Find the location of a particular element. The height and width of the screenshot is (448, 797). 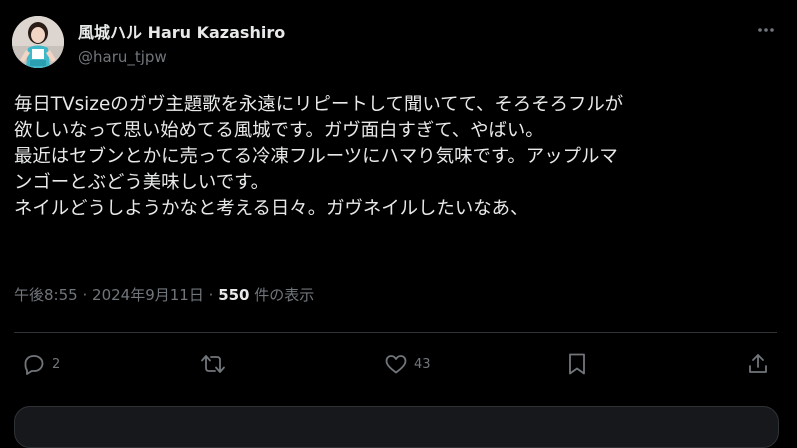

more-dots-icon is located at coordinates (766, 30).